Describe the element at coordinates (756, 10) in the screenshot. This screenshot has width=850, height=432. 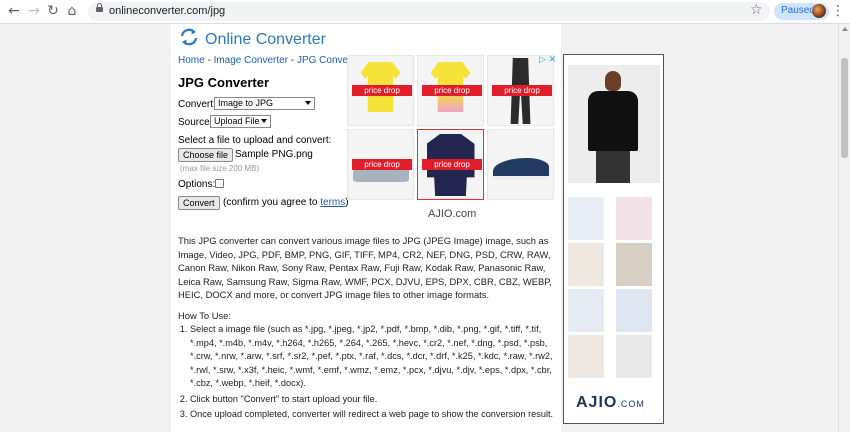
I see `bookmark-star-icon: ☆` at that location.